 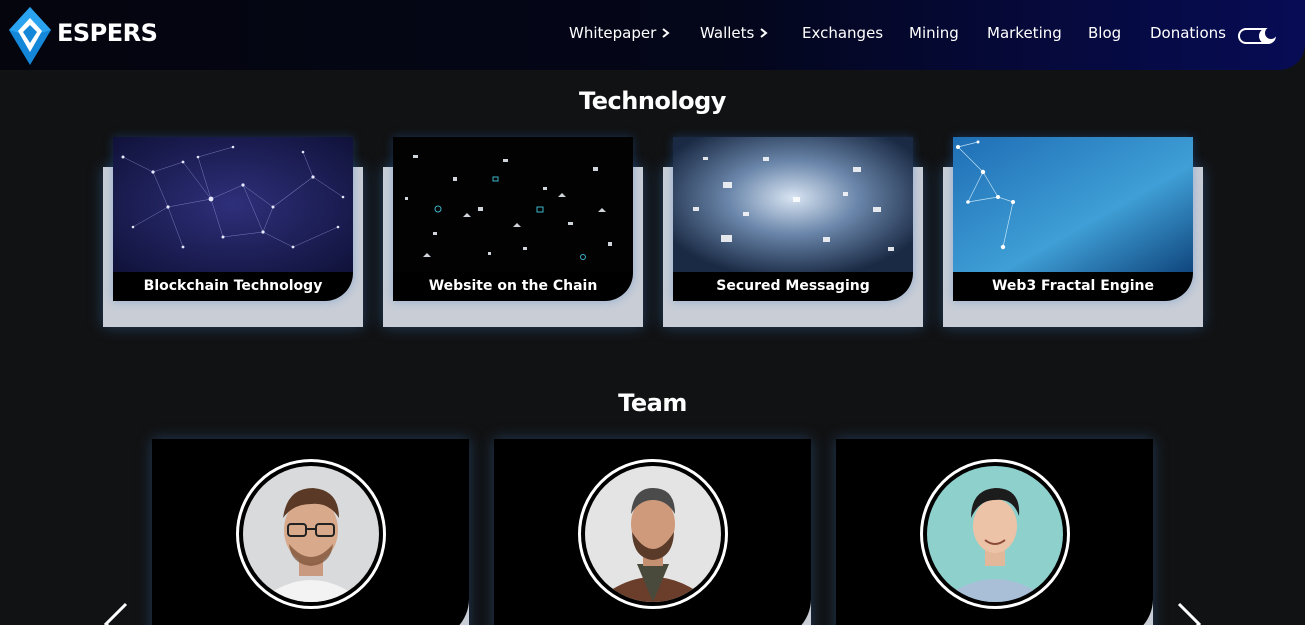 I want to click on tech-card-inner: Blockchain Technology, so click(x=233, y=219).